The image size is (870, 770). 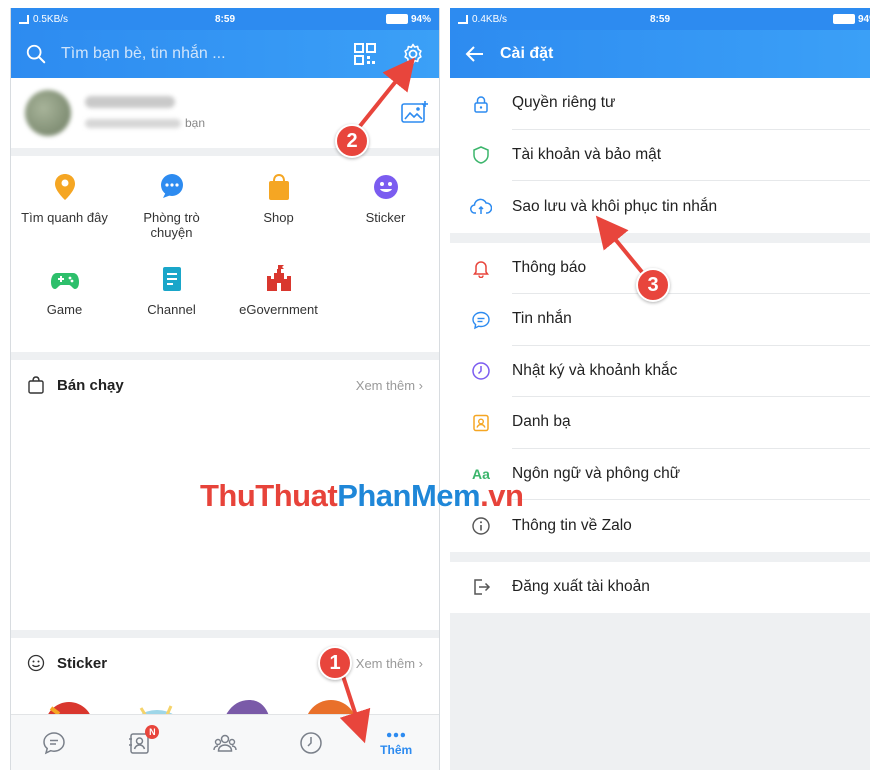 I want to click on settings-item-contacts: Danh bạ, so click(x=660, y=423).